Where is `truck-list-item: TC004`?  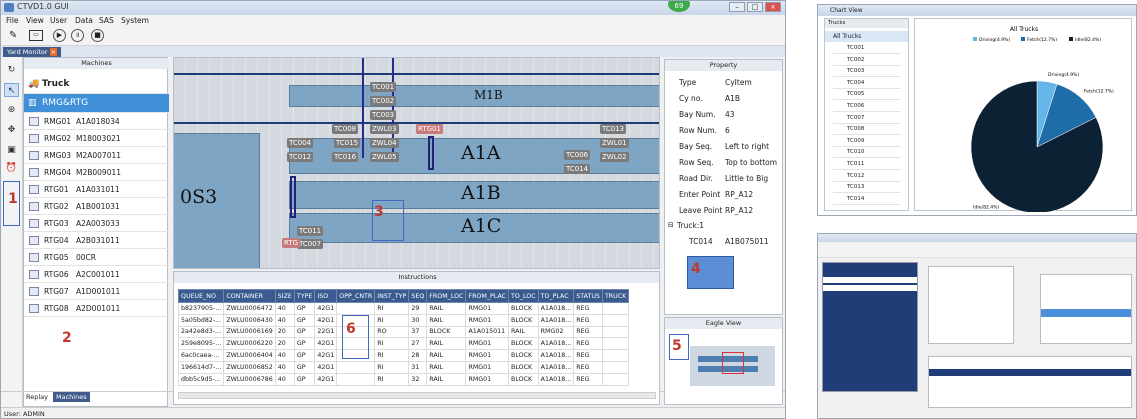
truck-list-item: TC004 is located at coordinates (867, 83).